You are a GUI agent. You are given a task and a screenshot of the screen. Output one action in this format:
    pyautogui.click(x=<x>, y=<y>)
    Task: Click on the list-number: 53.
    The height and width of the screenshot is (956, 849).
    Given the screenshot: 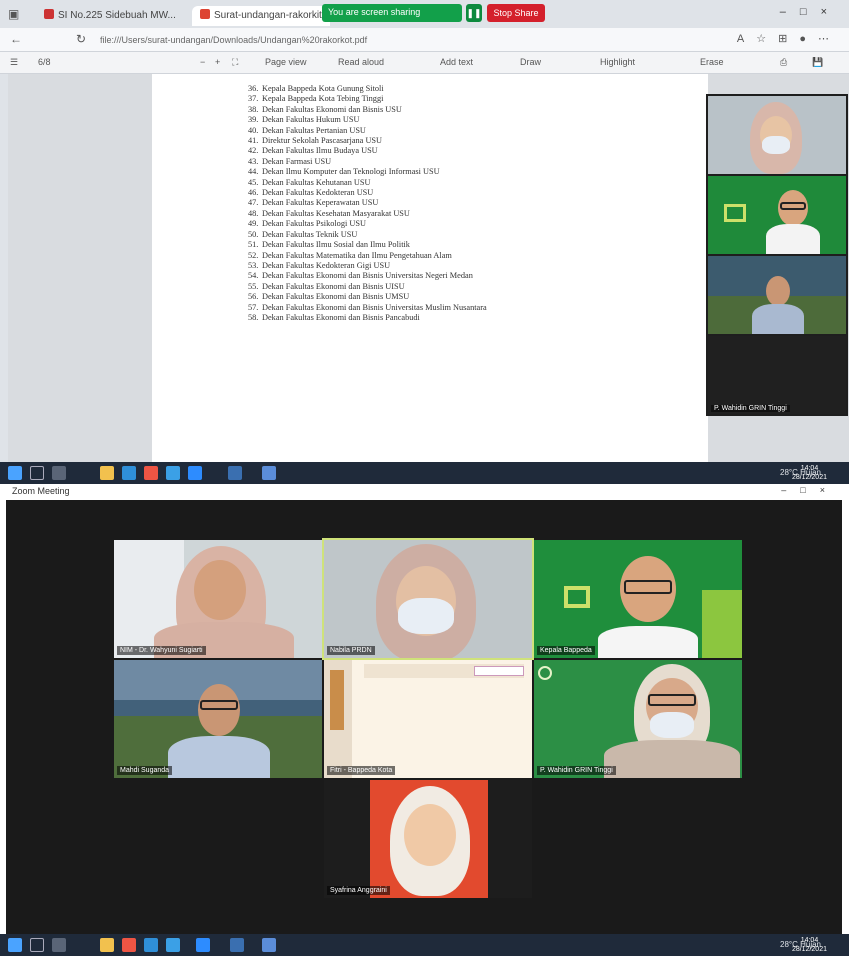 What is the action you would take?
    pyautogui.click(x=253, y=265)
    